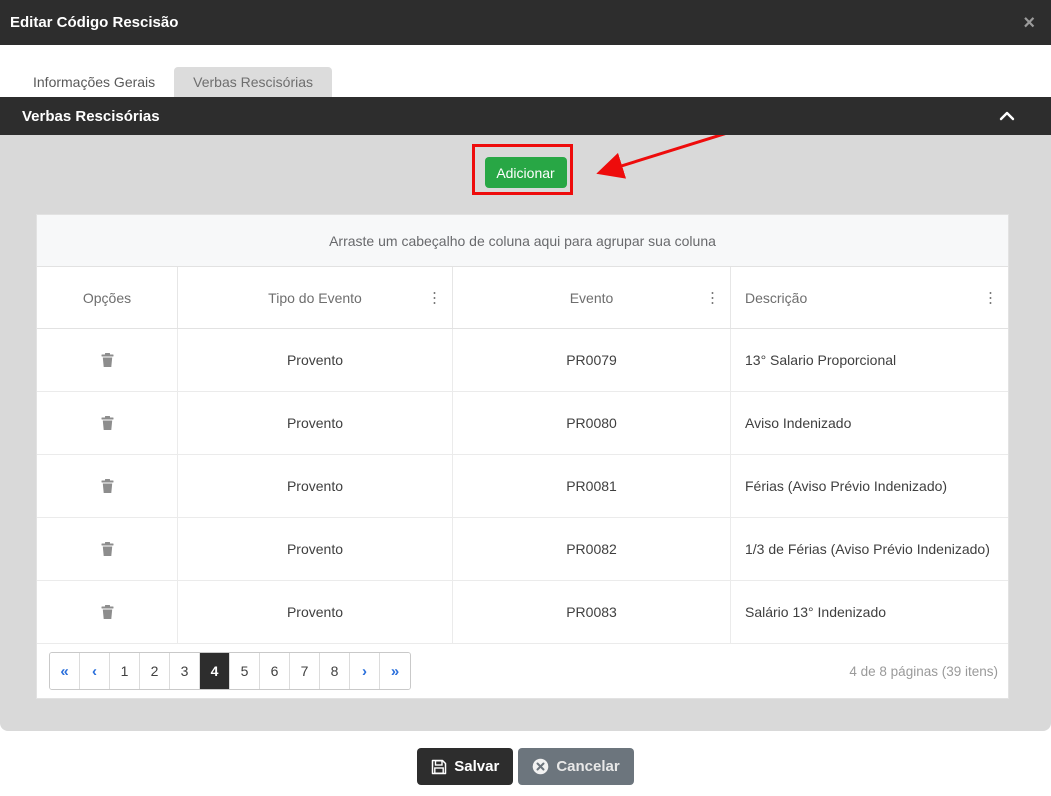 This screenshot has height=796, width=1051. I want to click on modal-title: Editar Código Rescisão, so click(94, 22).